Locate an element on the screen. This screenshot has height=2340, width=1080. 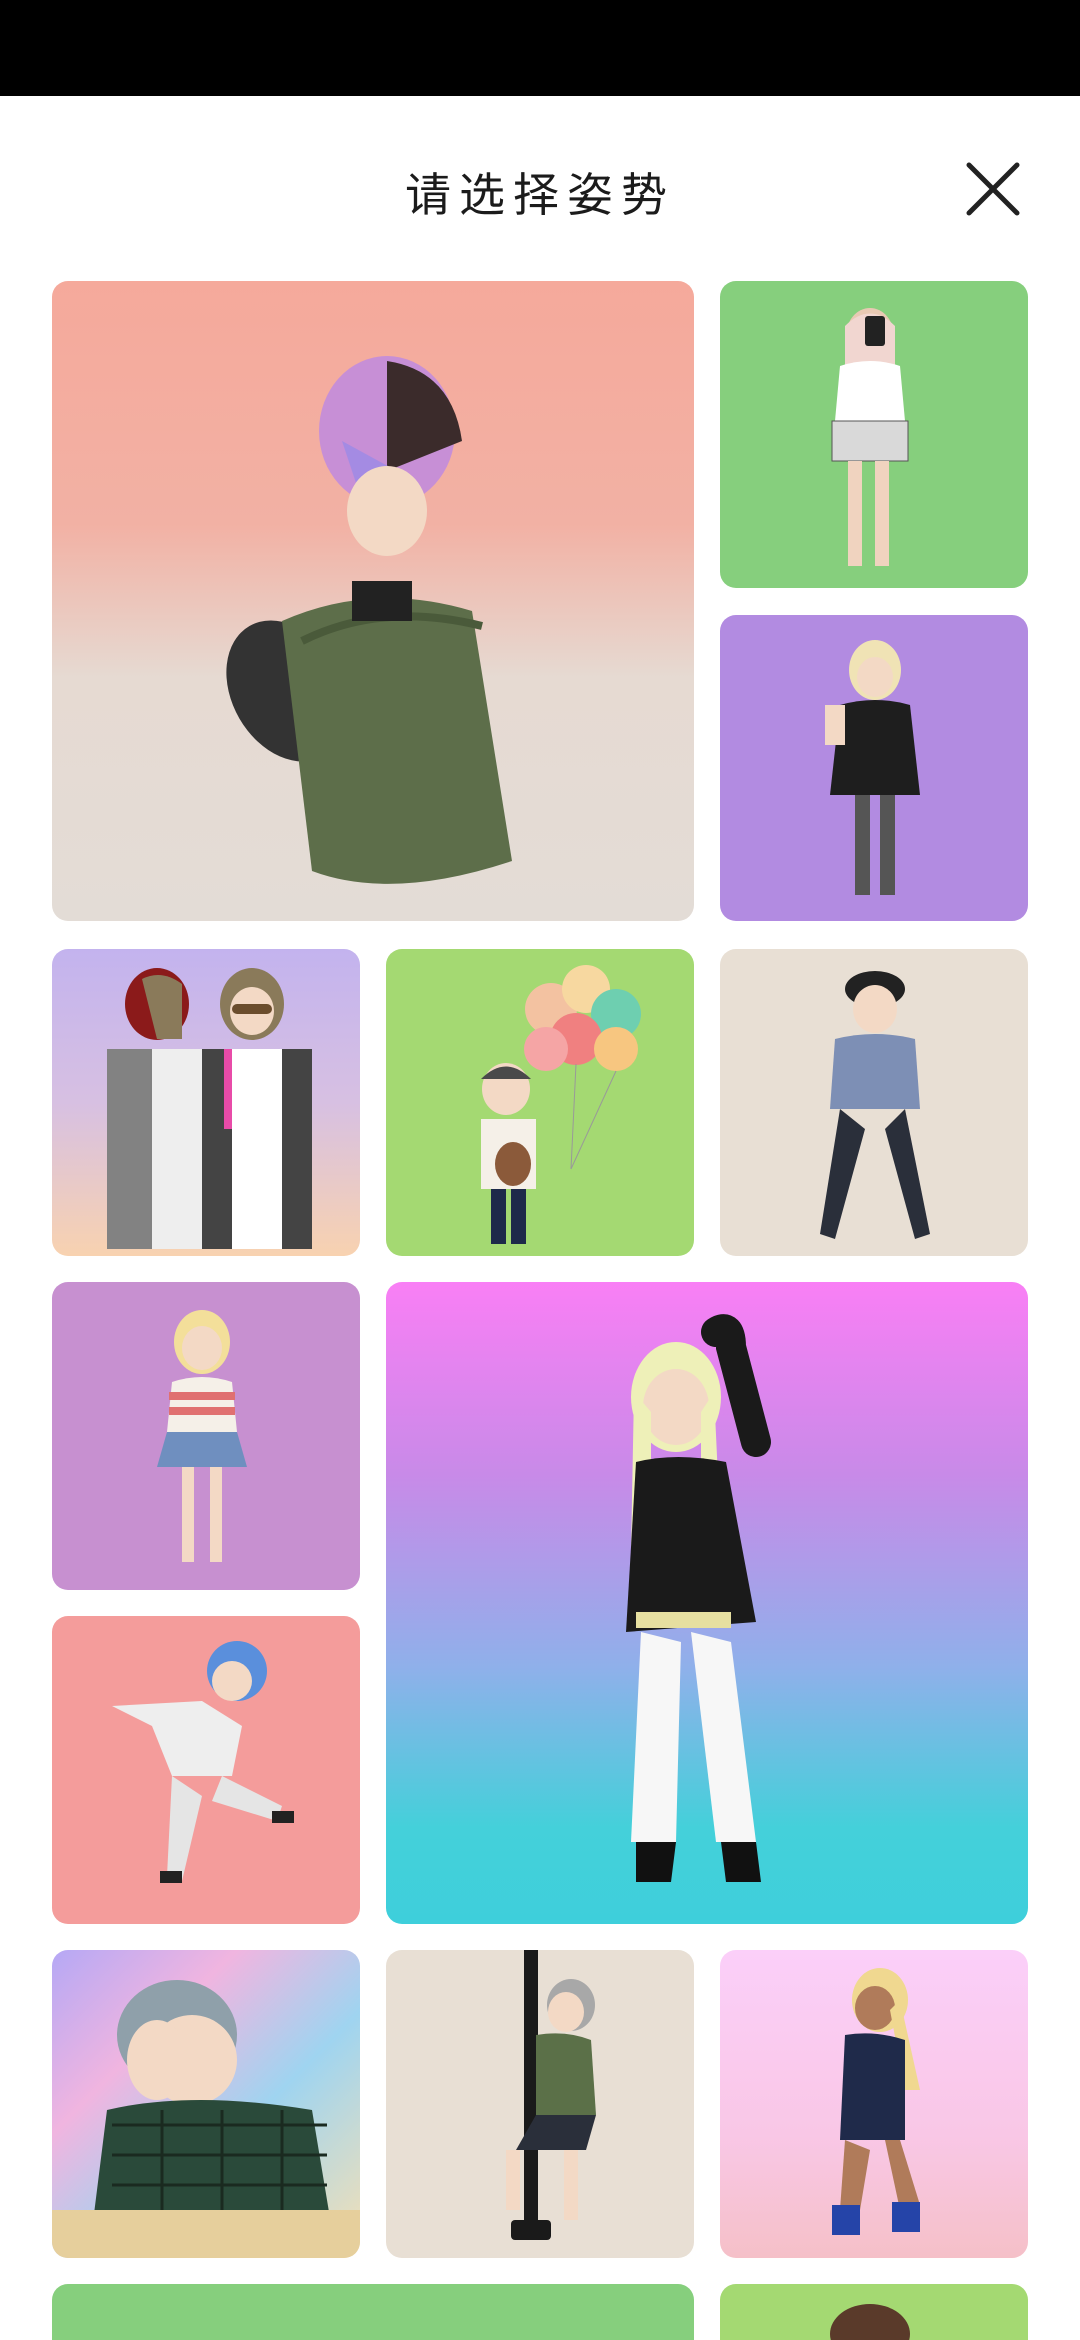
avatar-headache-icon is located at coordinates (206, 2119).